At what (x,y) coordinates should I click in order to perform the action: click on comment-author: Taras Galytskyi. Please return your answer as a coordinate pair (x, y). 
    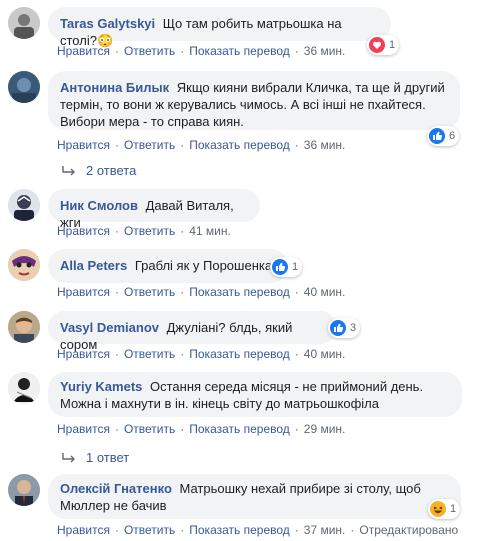
    Looking at the image, I should click on (107, 23).